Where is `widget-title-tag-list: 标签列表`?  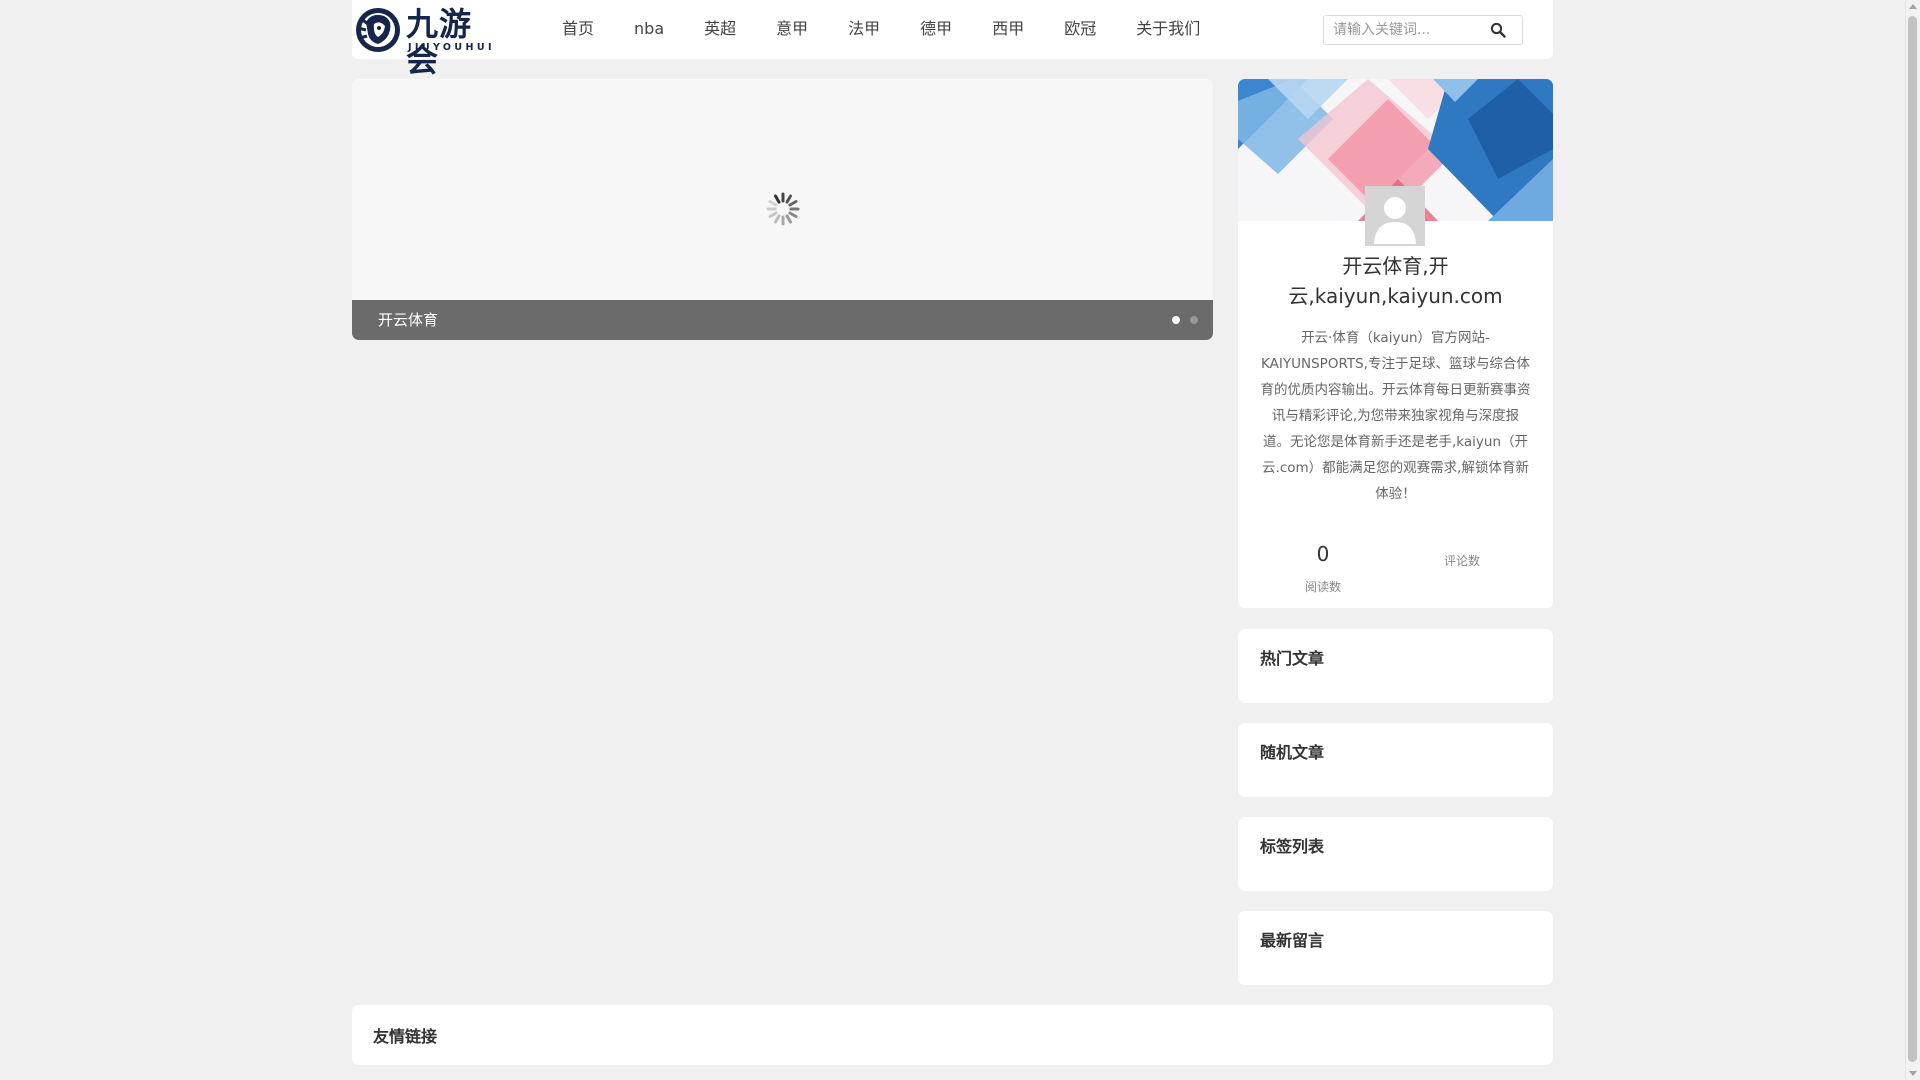 widget-title-tag-list: 标签列表 is located at coordinates (1292, 846).